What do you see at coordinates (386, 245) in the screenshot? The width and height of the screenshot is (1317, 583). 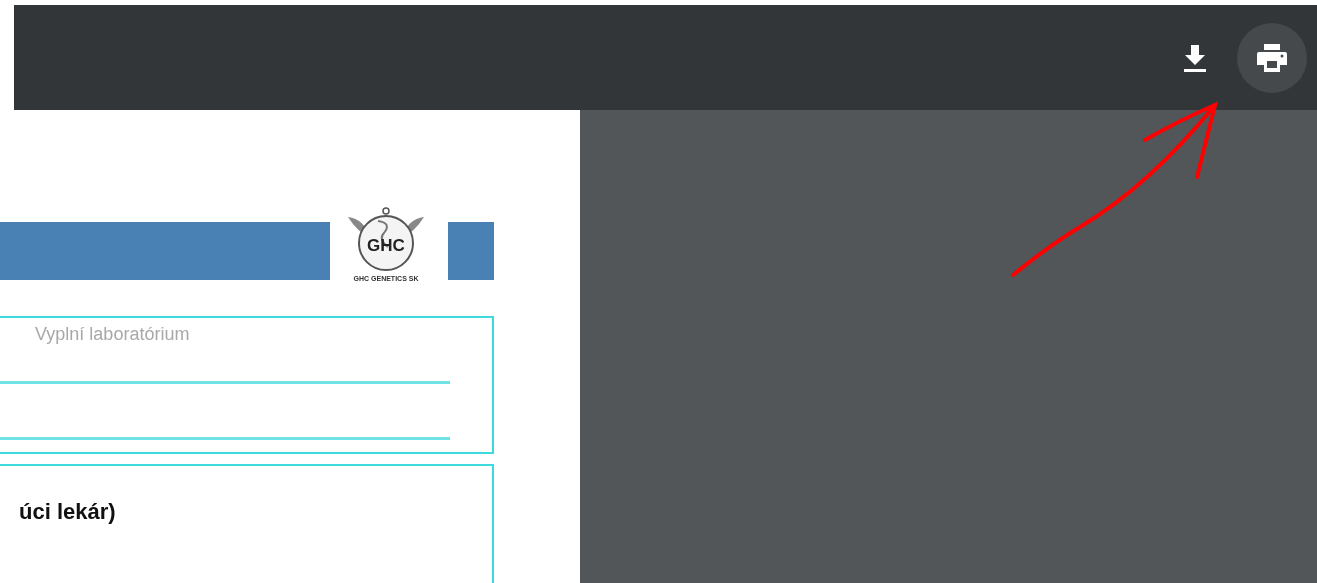 I see `logo-initials: GHC` at bounding box center [386, 245].